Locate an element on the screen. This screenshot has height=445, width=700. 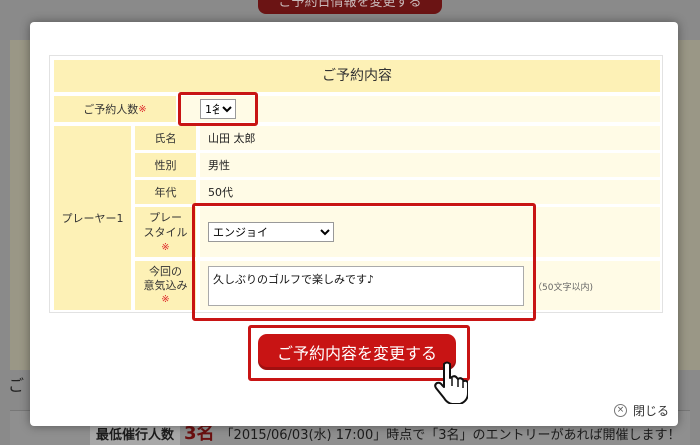
min-participants-label: 最低催行人数 is located at coordinates (135, 435).